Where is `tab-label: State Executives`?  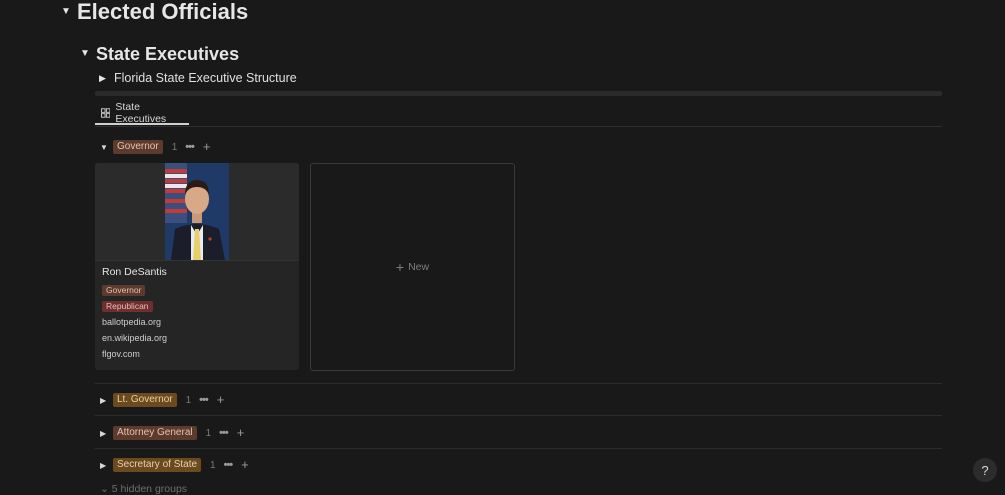 tab-label: State Executives is located at coordinates (141, 112).